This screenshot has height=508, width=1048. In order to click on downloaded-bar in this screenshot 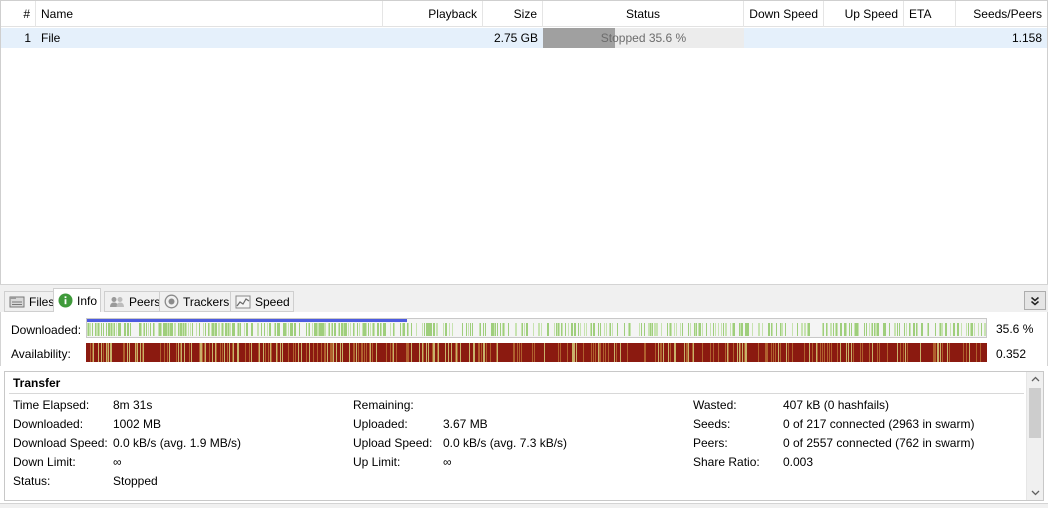, I will do `click(536, 328)`.